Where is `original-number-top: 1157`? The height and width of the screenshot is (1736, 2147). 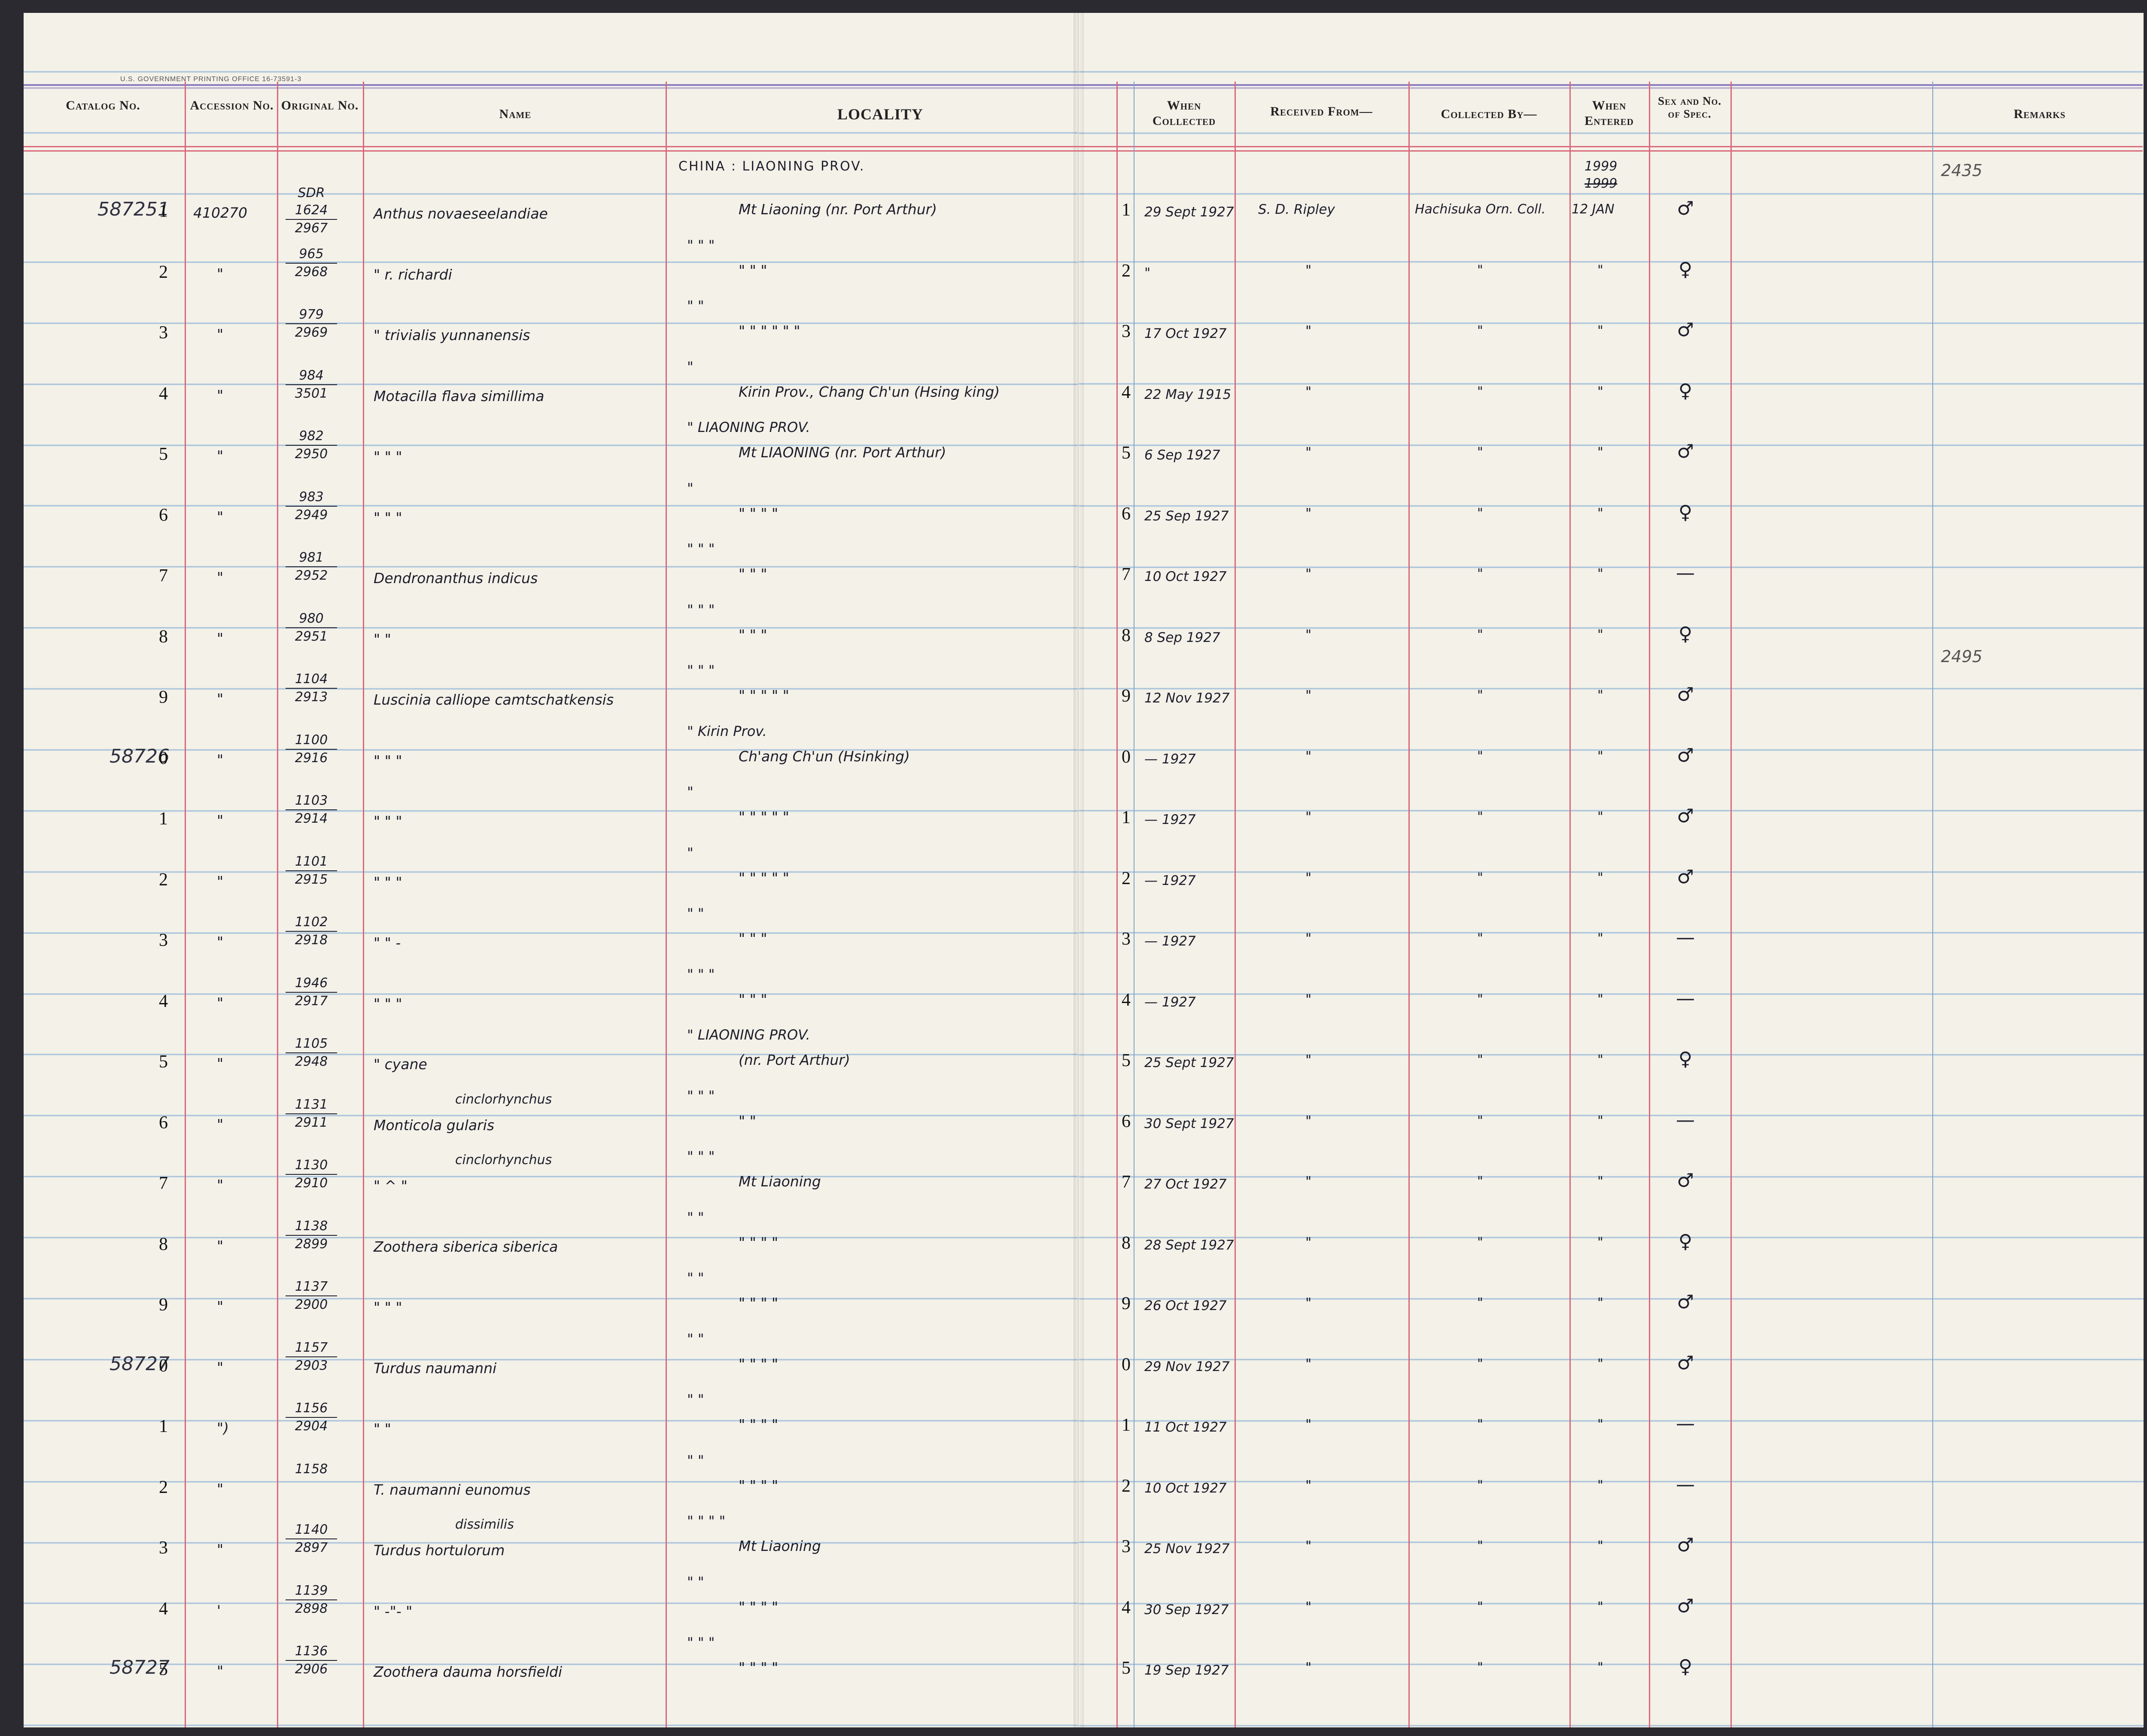
original-number-top: 1157 is located at coordinates (311, 1348).